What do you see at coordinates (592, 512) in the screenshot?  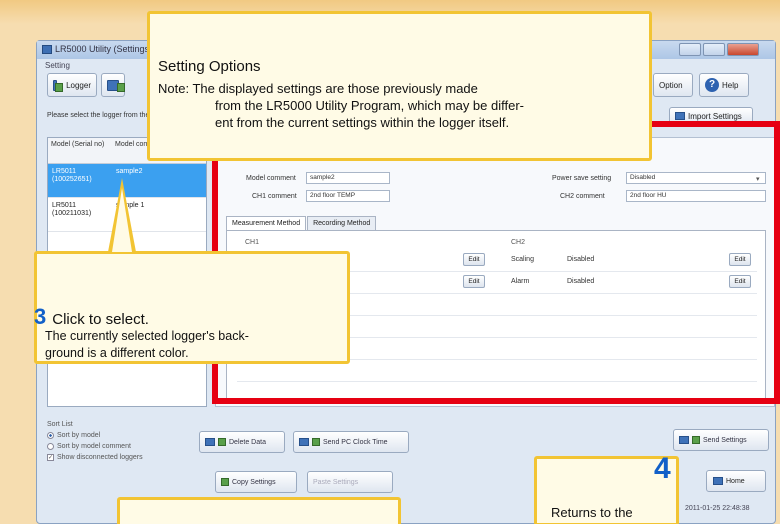 I see `home-text: Returns to the` at bounding box center [592, 512].